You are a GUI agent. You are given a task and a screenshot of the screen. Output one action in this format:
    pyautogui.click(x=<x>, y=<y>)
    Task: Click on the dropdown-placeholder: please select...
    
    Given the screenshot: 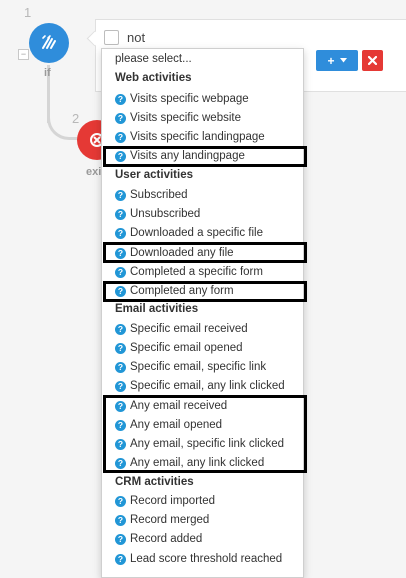 What is the action you would take?
    pyautogui.click(x=153, y=59)
    